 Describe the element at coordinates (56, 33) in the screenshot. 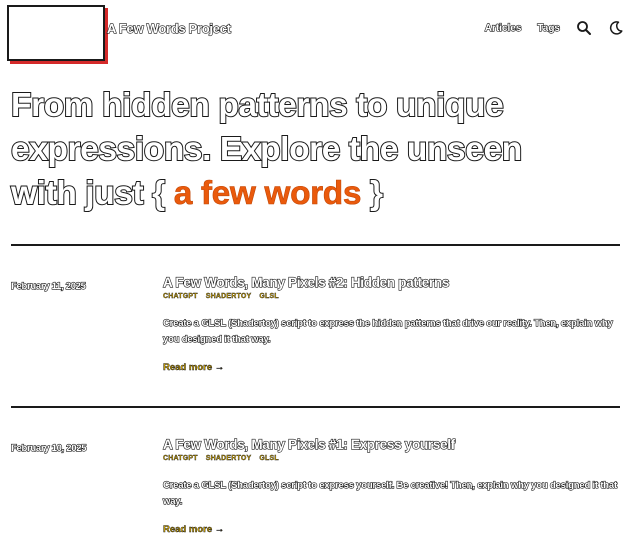

I see `site-logo` at that location.